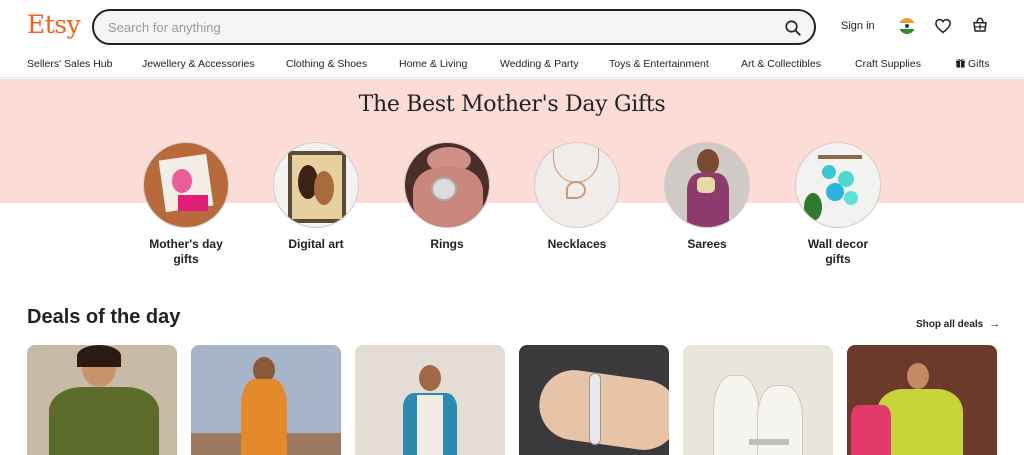 The height and width of the screenshot is (455, 1024). What do you see at coordinates (888, 64) in the screenshot?
I see `nav-item-craft-supplies: Craft Supplies` at bounding box center [888, 64].